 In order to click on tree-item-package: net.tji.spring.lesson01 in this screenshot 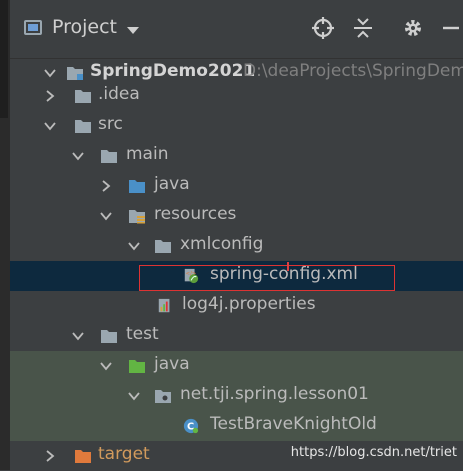, I will do `click(236, 396)`.